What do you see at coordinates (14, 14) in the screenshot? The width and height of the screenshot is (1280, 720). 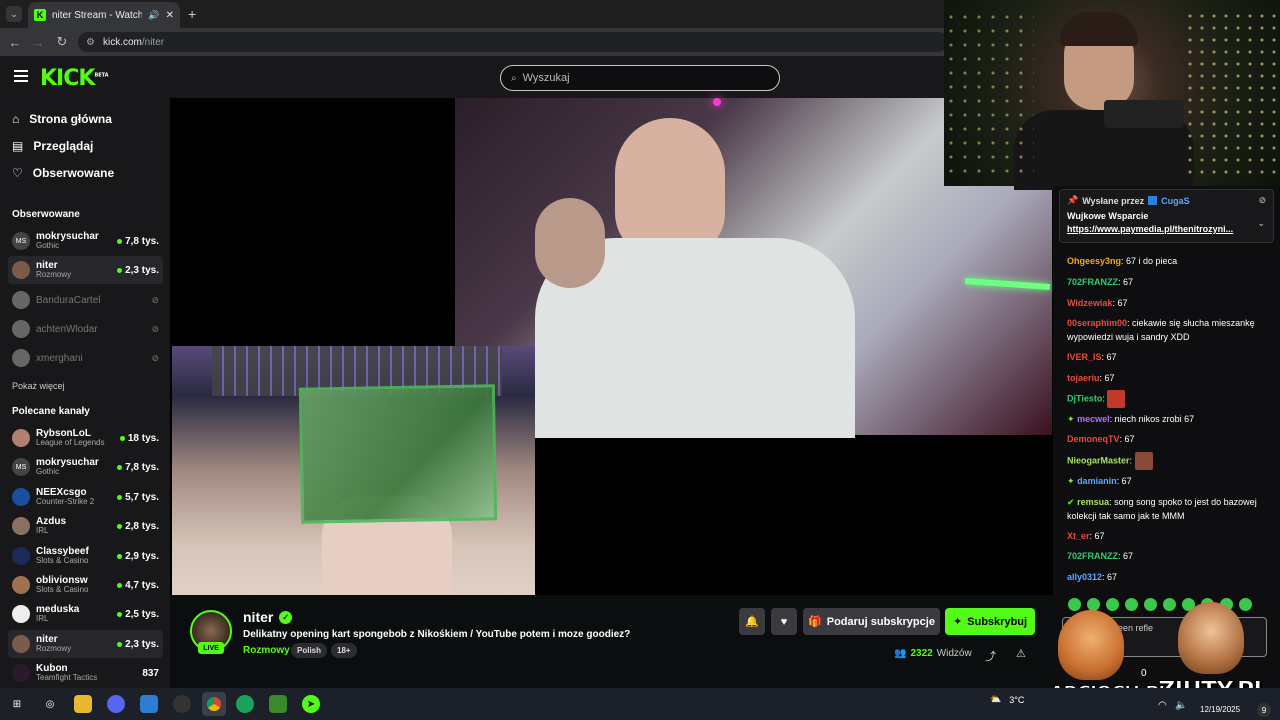 I see `tab-list-button: ⌄` at bounding box center [14, 14].